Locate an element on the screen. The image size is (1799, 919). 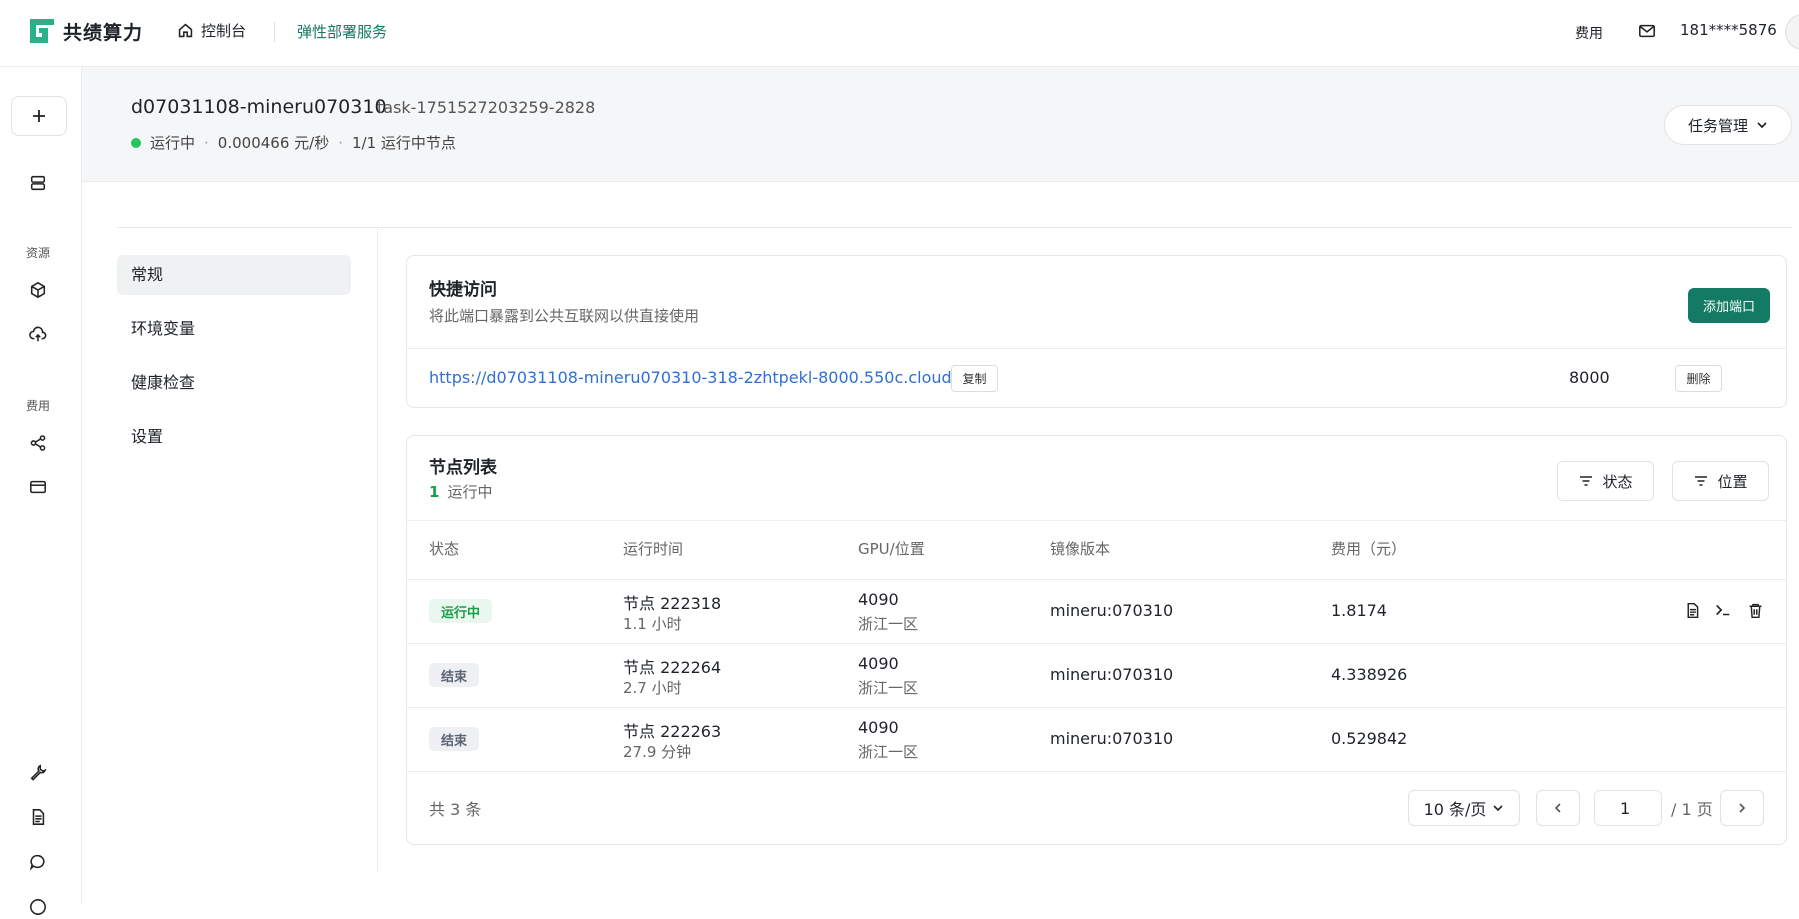
mail-icon is located at coordinates (1647, 33).